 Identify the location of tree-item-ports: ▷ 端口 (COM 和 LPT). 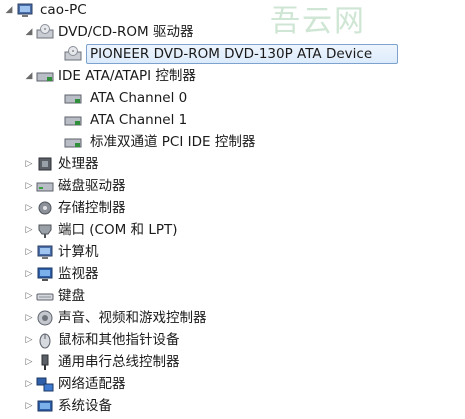
(232, 231).